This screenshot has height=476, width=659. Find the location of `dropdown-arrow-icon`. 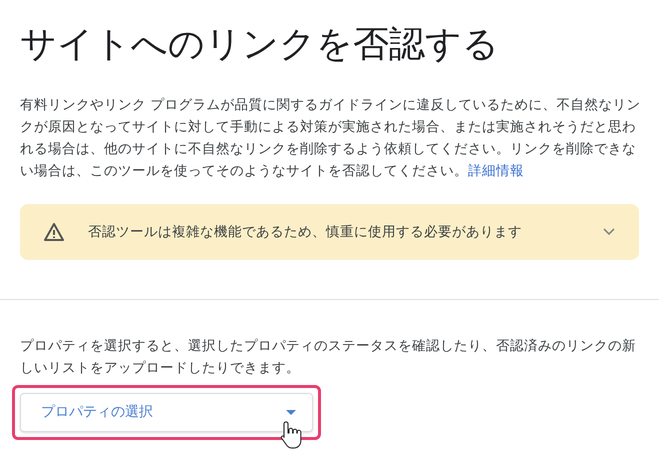

dropdown-arrow-icon is located at coordinates (291, 412).